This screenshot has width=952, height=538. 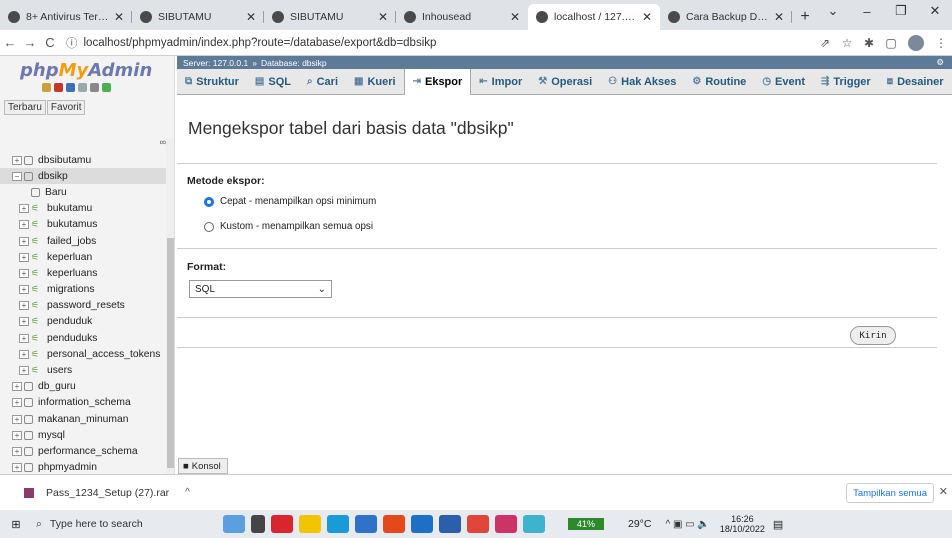 I want to click on tab-struktur: ⧉ Struktur, so click(x=212, y=82).